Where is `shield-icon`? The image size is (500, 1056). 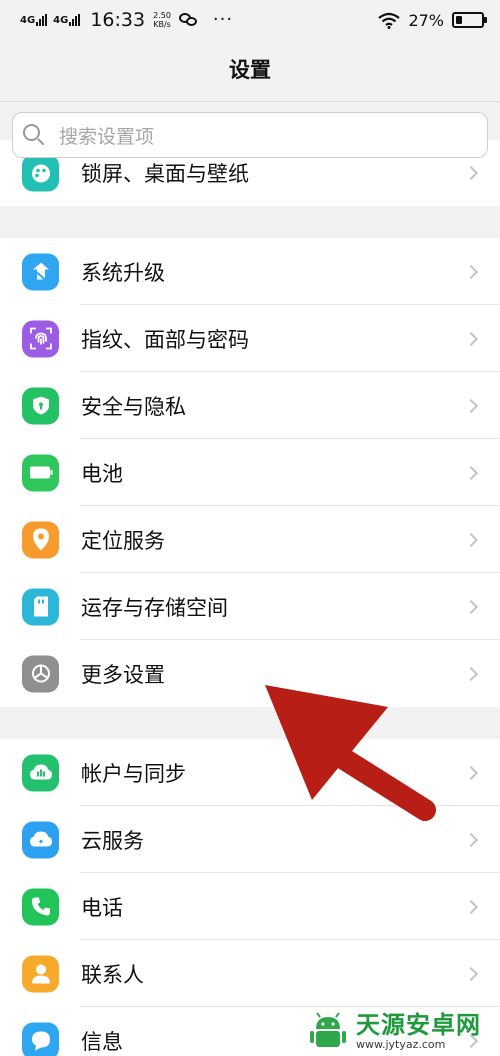 shield-icon is located at coordinates (40, 405).